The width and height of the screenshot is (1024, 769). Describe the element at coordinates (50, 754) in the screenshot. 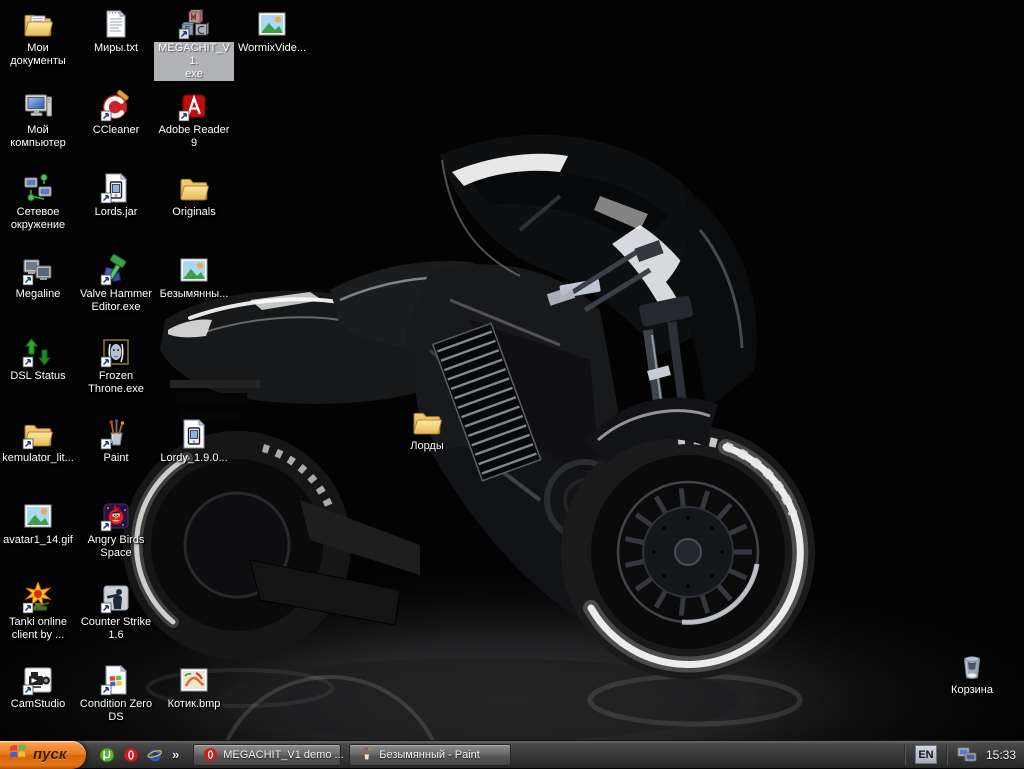

I see `start-button-label: пуск` at that location.